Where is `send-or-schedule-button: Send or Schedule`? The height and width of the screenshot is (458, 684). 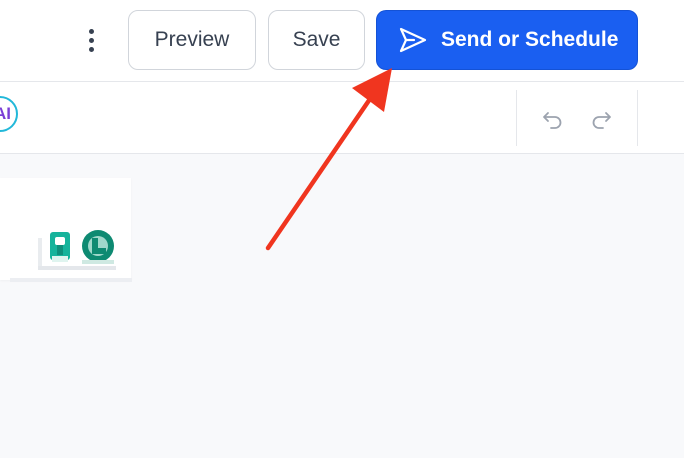
send-or-schedule-button: Send or Schedule is located at coordinates (507, 40).